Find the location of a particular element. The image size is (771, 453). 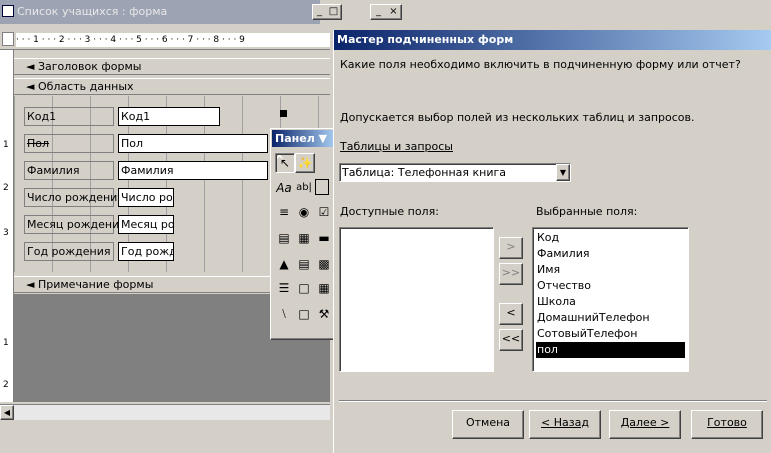

form-header-label: Заголовок формы is located at coordinates (89, 66).